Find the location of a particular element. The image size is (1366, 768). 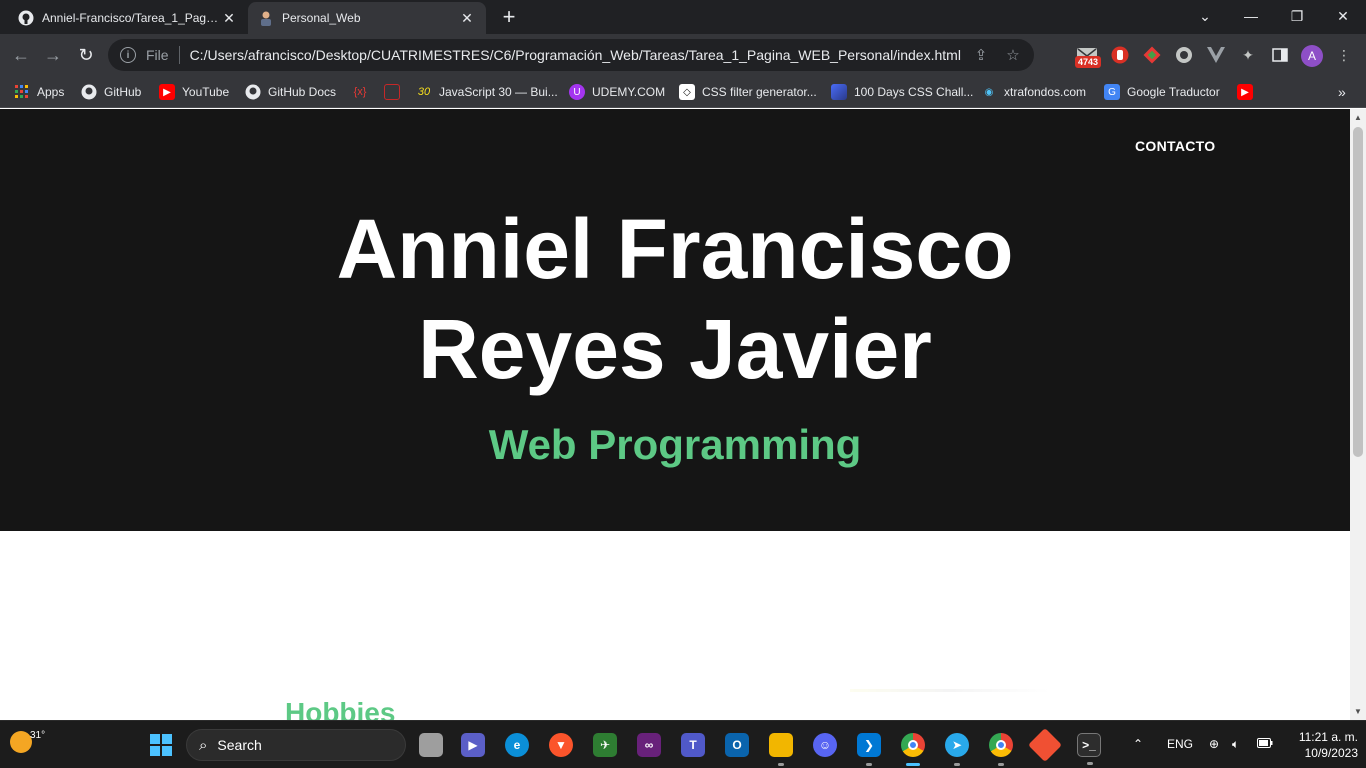

mail-count-badge: 4743 is located at coordinates (1088, 62).